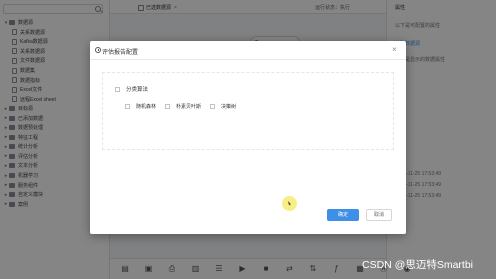 Image resolution: width=496 pixels, height=279 pixels. I want to click on group-checkbox, so click(117, 89).